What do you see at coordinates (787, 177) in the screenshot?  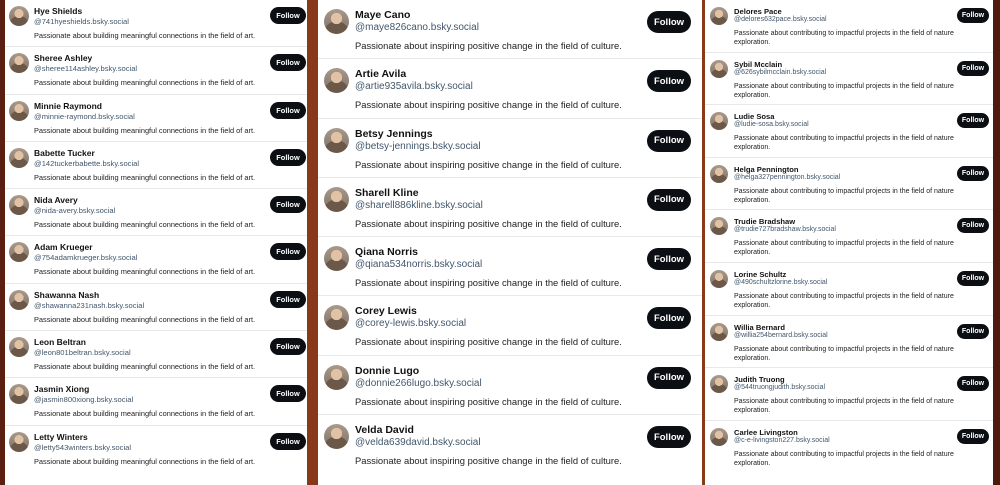 I see `user-handle: @helga327pennington.bsky.social` at bounding box center [787, 177].